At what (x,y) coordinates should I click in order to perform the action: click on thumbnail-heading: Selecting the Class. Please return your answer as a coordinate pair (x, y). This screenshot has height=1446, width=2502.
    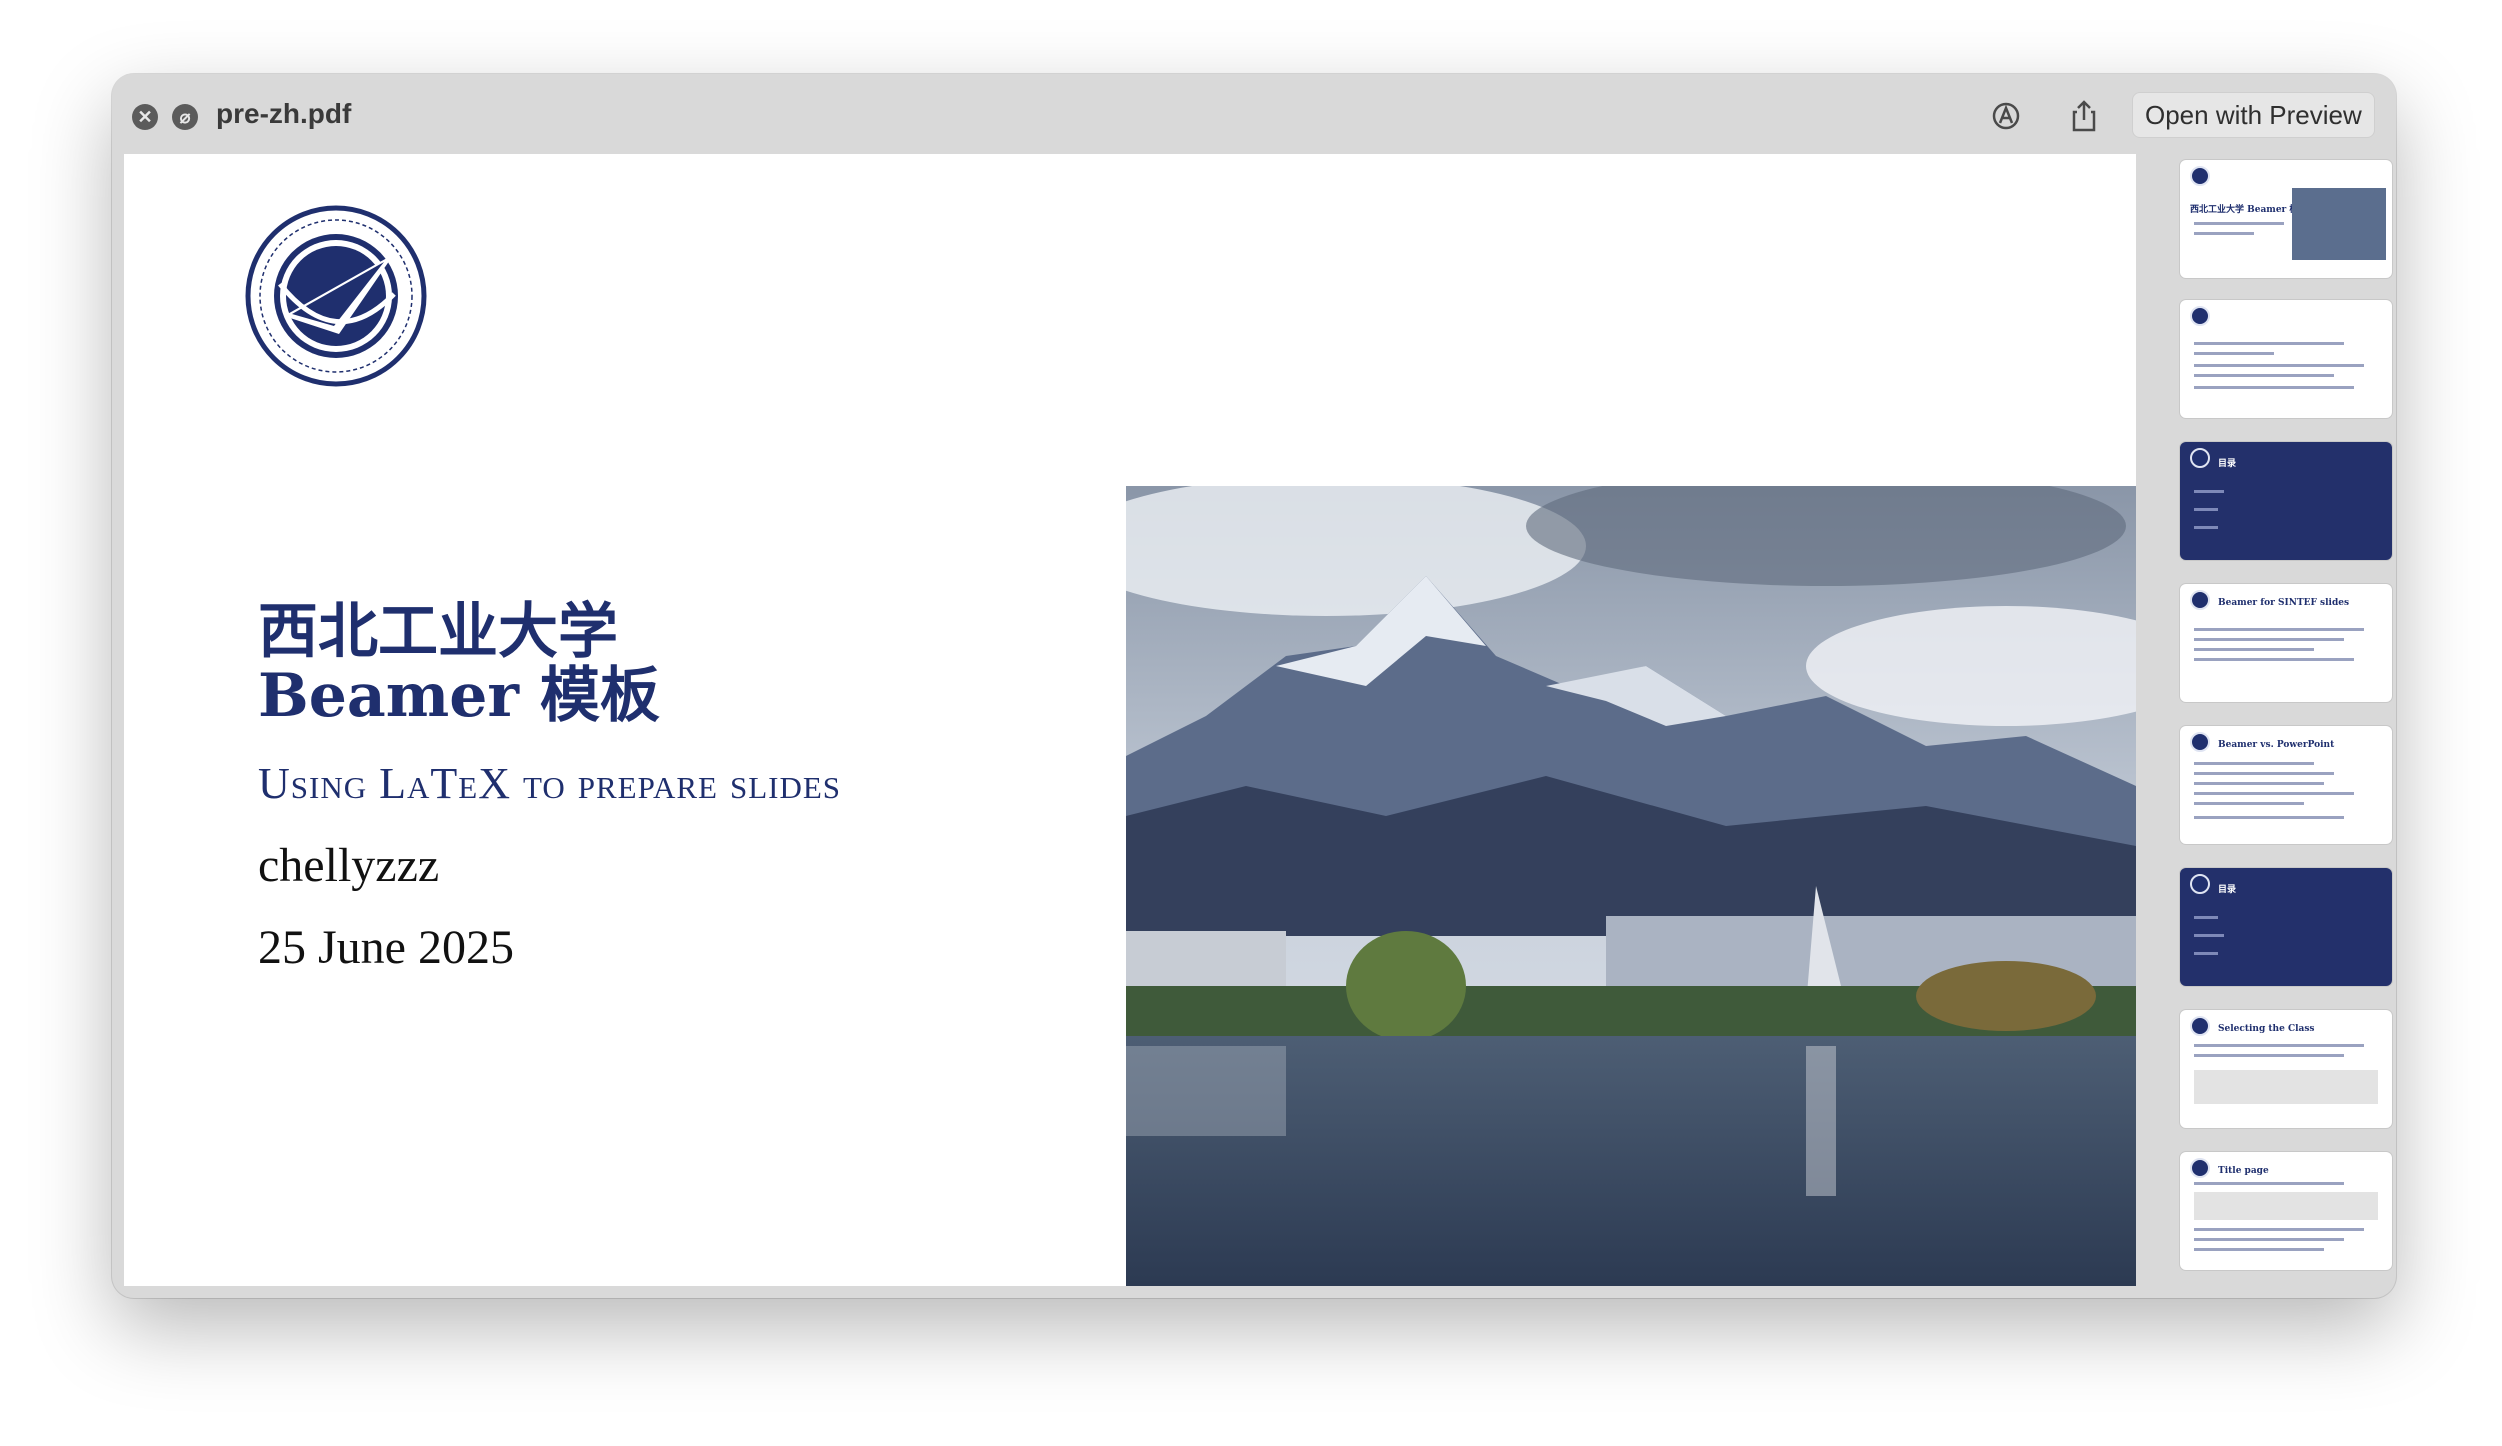
    Looking at the image, I should click on (2266, 1029).